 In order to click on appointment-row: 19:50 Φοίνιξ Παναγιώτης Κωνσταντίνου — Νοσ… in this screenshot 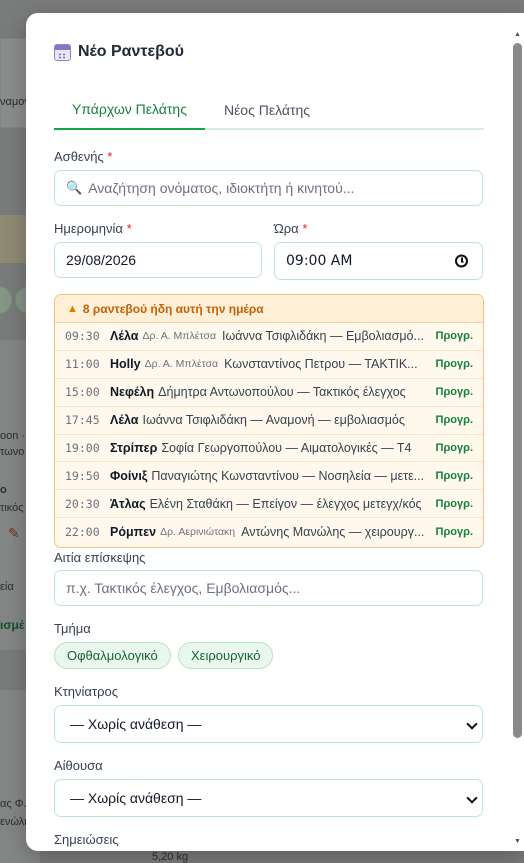, I will do `click(269, 476)`.